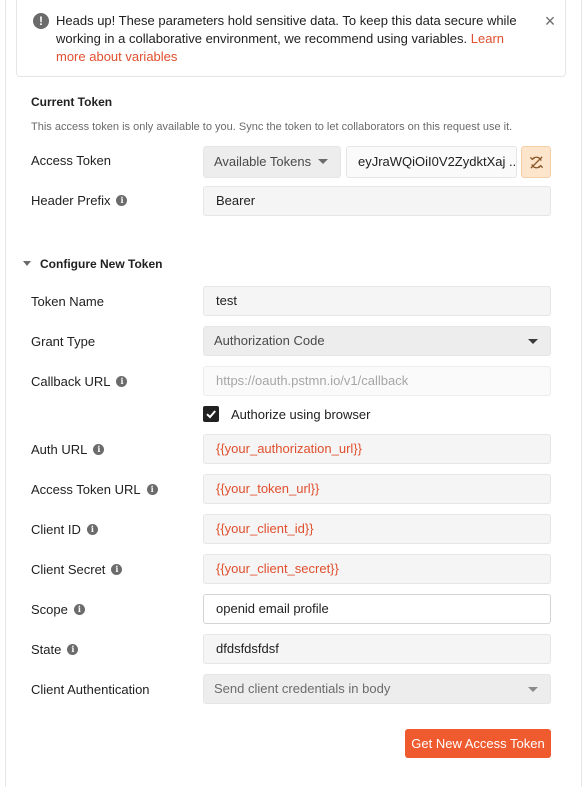 This screenshot has width=583, height=787. I want to click on client-secret-label: Client Secret i, so click(77, 570).